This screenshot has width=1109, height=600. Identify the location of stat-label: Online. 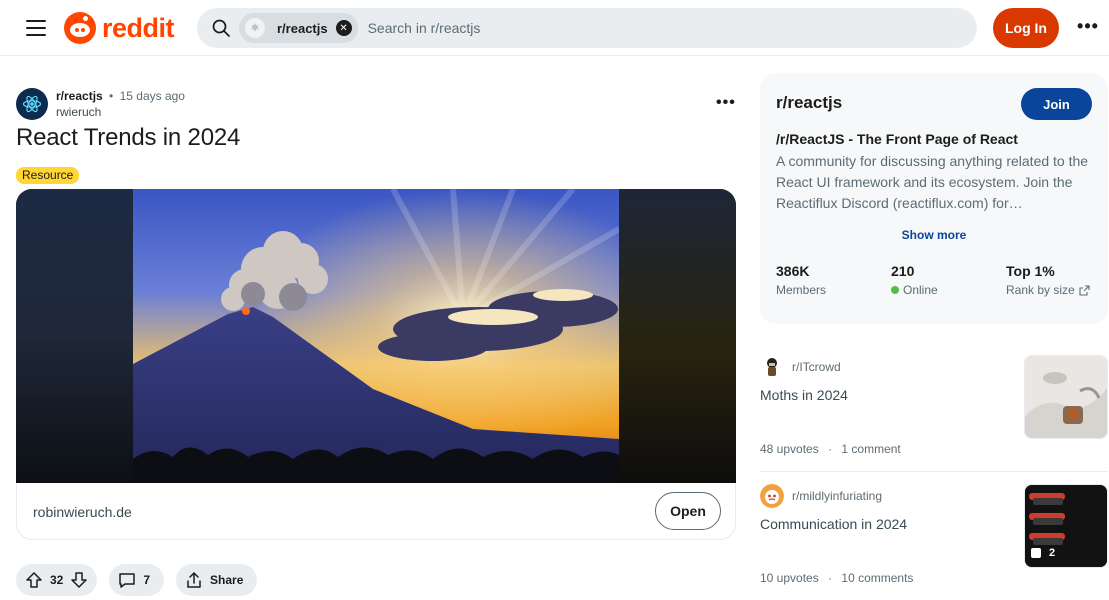
(920, 290).